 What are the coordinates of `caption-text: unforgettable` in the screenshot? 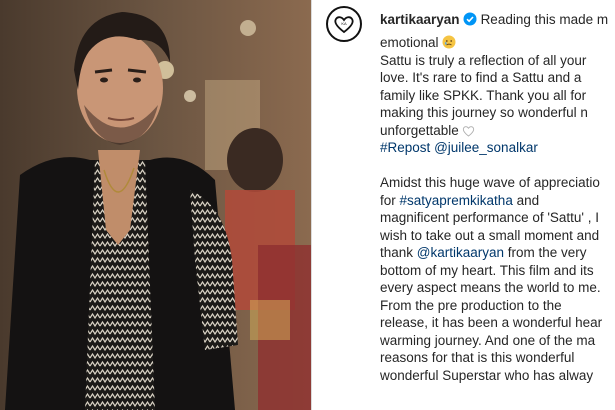 It's located at (419, 130).